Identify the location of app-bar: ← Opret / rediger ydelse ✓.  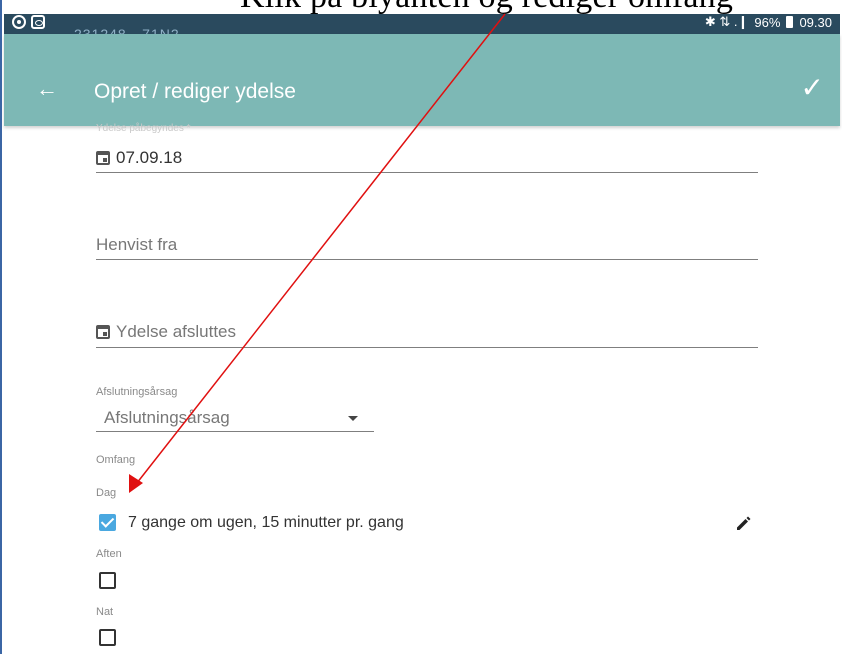
(422, 80).